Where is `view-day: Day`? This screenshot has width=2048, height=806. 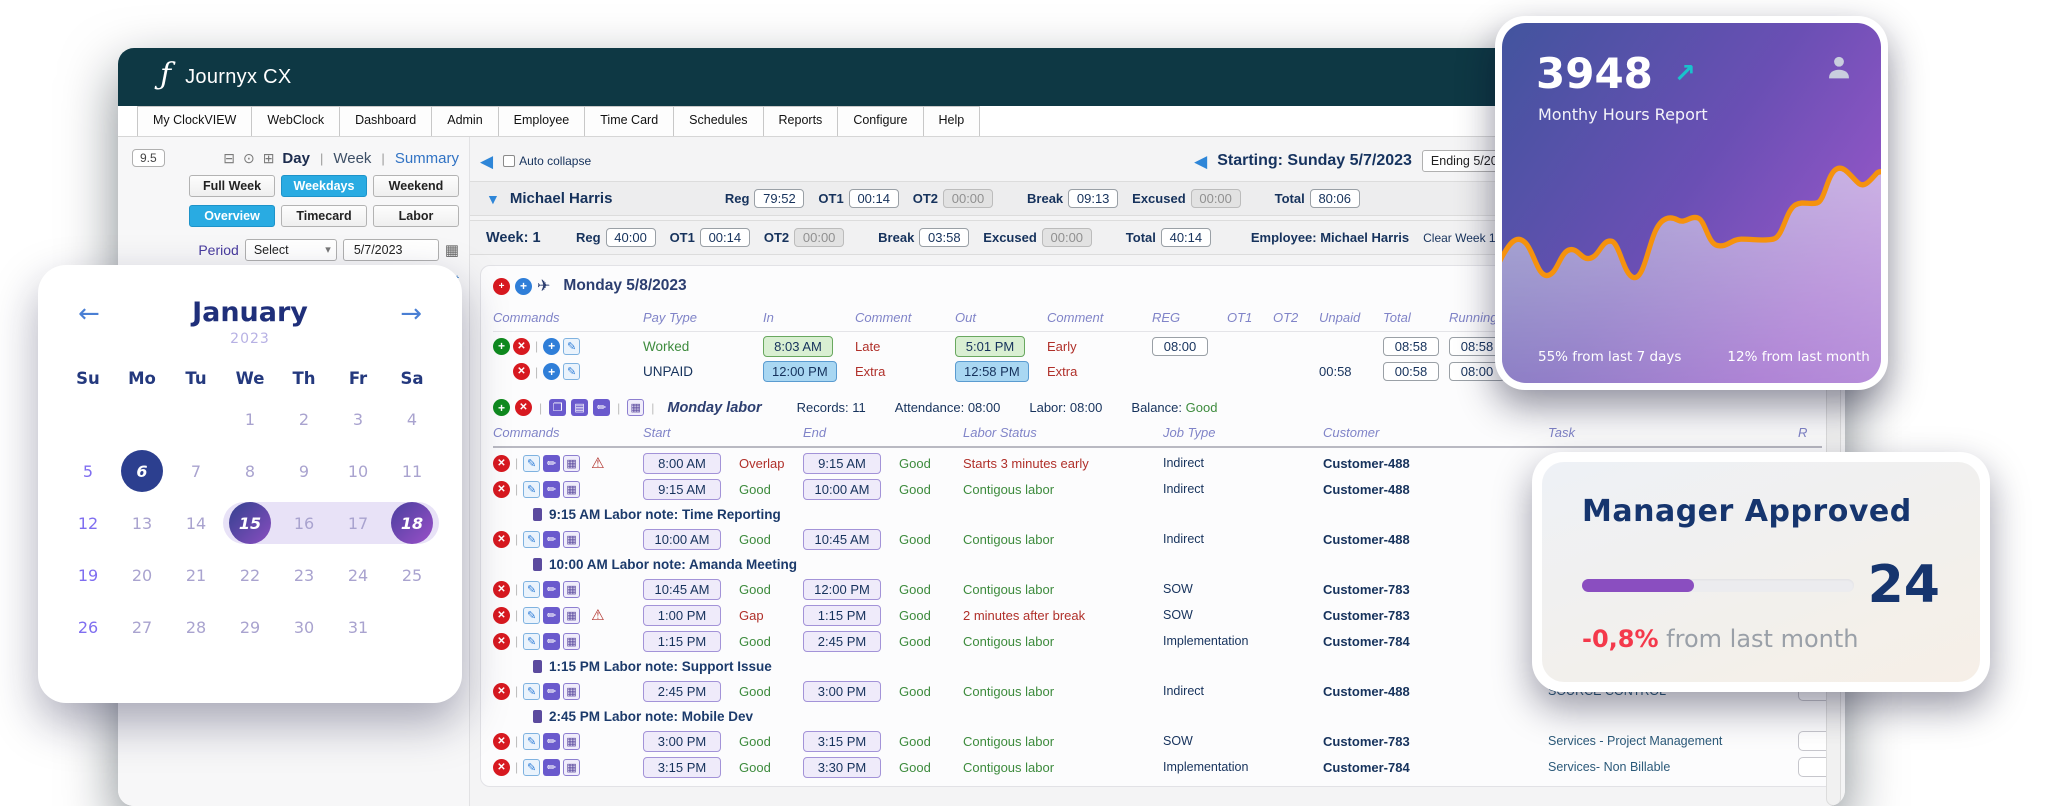 view-day: Day is located at coordinates (296, 158).